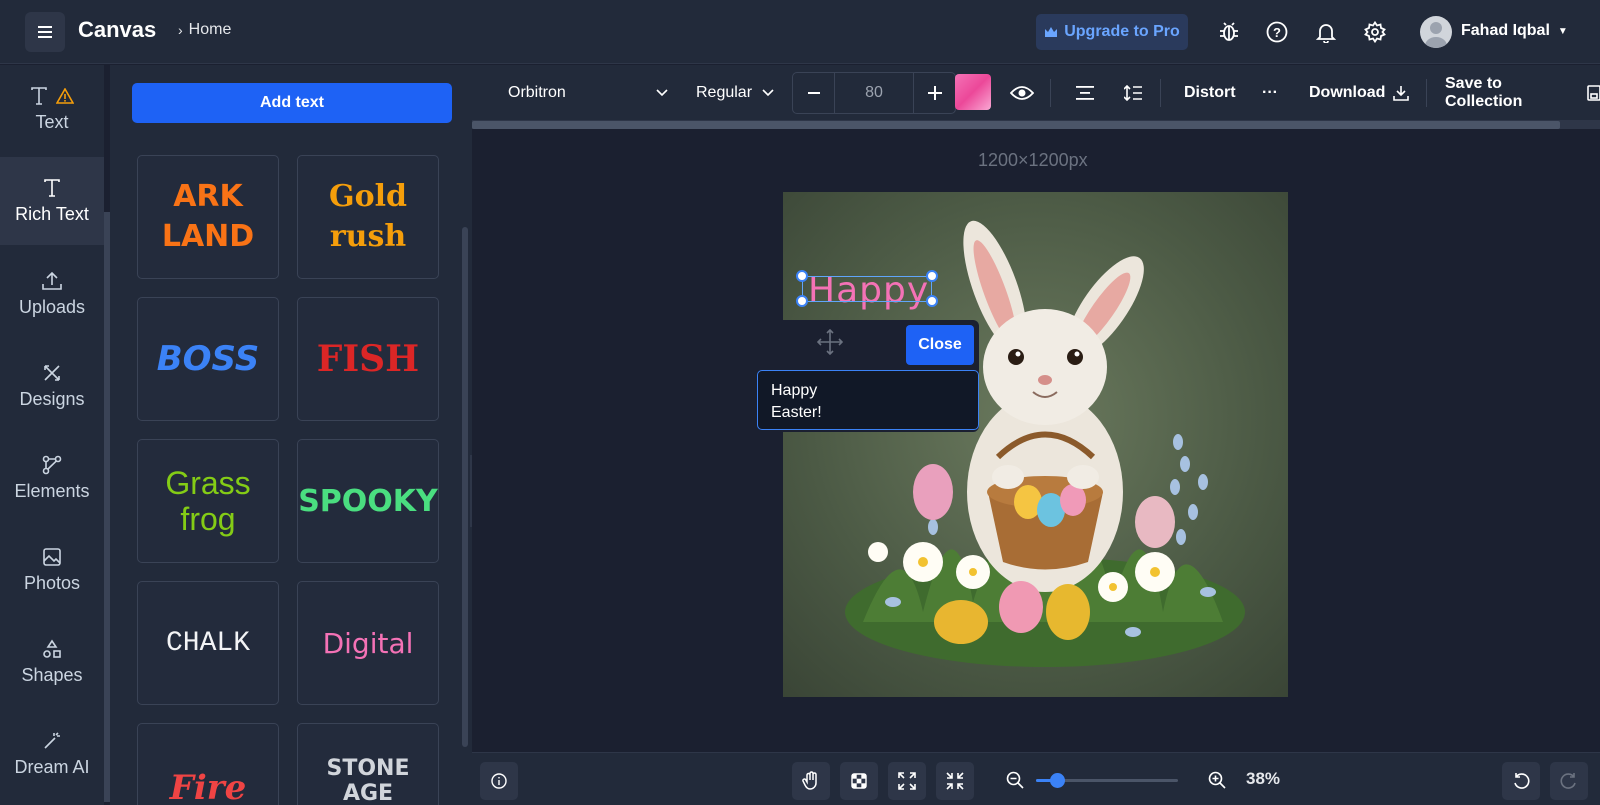  What do you see at coordinates (1133, 93) in the screenshot?
I see `line-height-button` at bounding box center [1133, 93].